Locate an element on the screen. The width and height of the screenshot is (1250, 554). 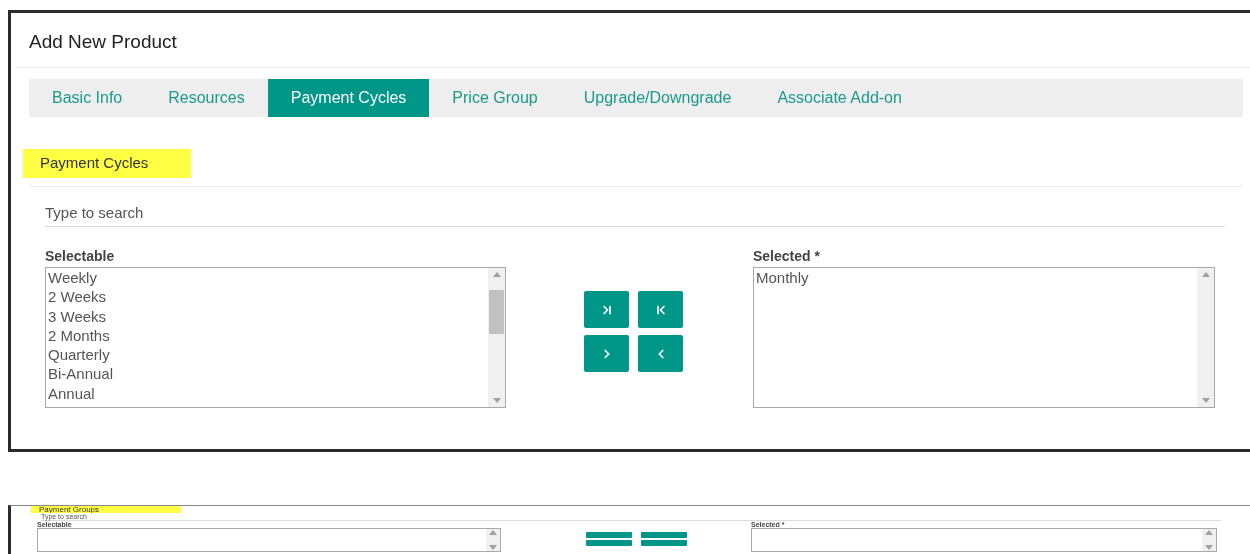
section-heading: Payment Cycles is located at coordinates (107, 163).